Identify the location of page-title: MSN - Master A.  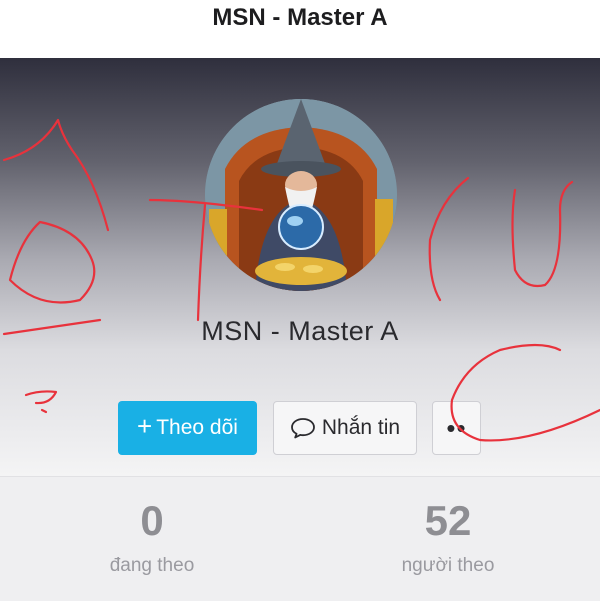
(300, 17).